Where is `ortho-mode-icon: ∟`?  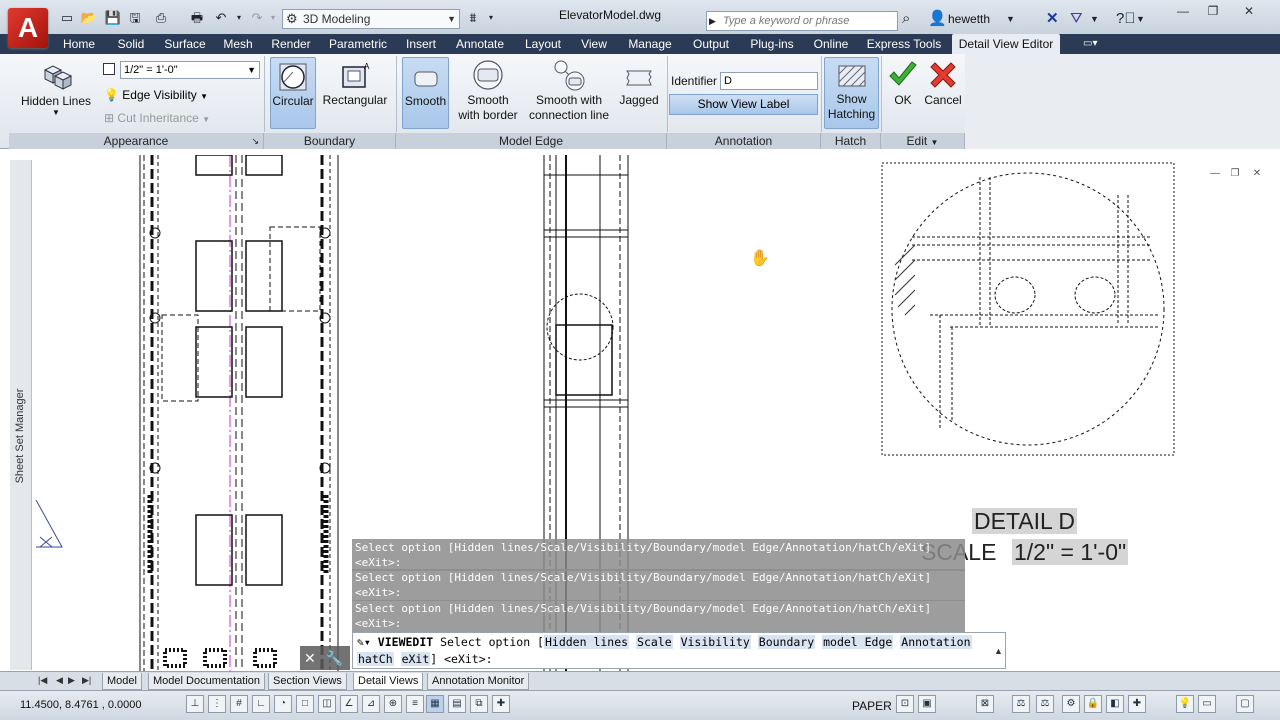
ortho-mode-icon: ∟ is located at coordinates (261, 704).